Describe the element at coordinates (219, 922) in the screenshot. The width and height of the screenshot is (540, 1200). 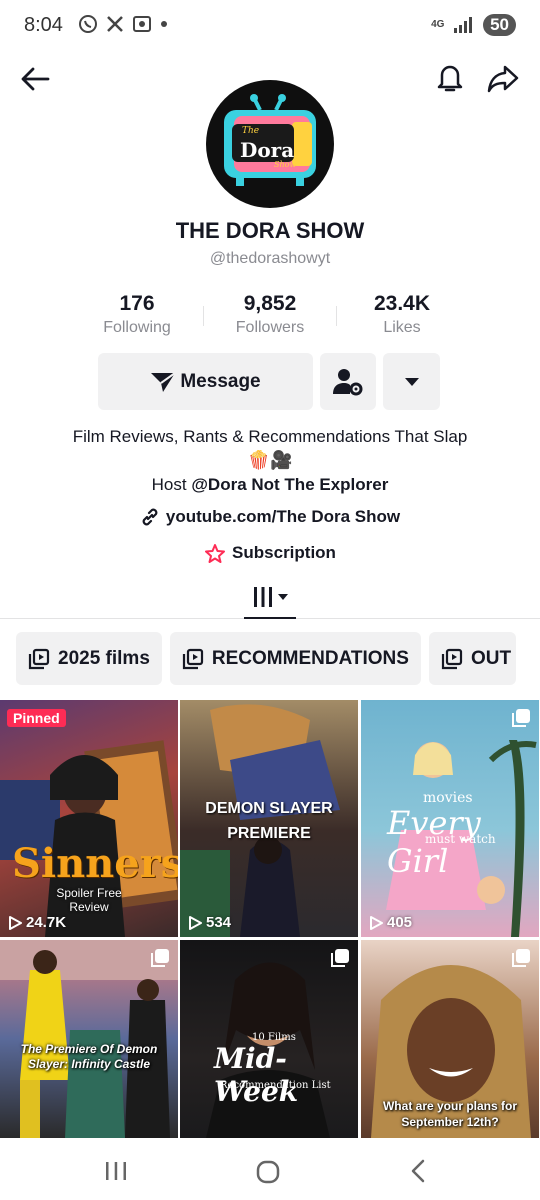
I see `view-count-value: 534` at that location.